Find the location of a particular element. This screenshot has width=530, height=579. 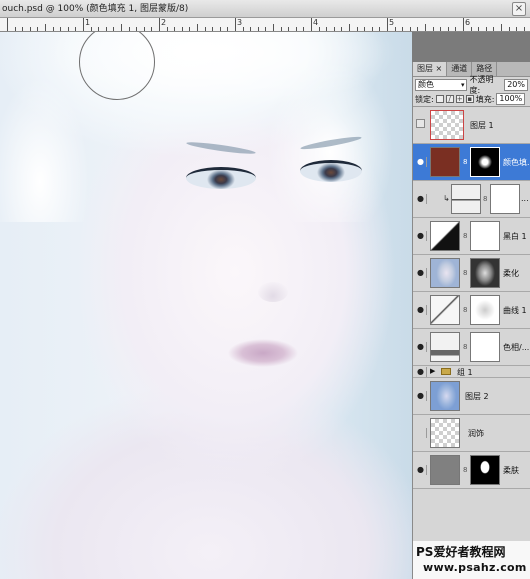

fill-field: 100% is located at coordinates (511, 99).